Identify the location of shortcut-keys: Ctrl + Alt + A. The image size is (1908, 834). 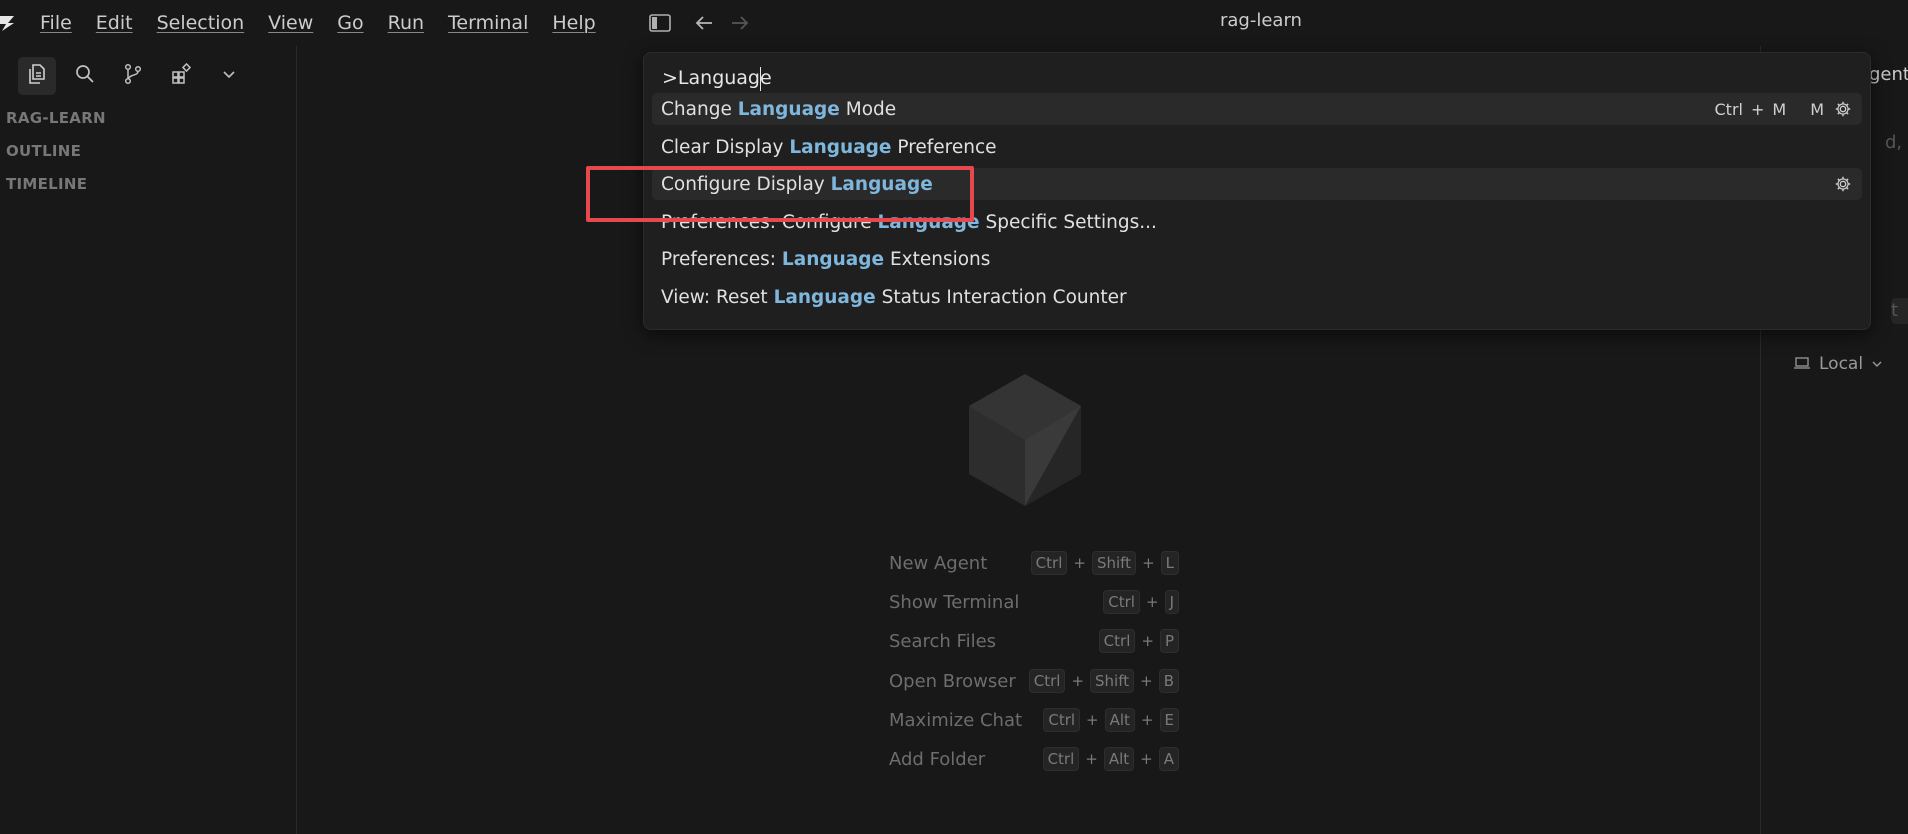
(1110, 759).